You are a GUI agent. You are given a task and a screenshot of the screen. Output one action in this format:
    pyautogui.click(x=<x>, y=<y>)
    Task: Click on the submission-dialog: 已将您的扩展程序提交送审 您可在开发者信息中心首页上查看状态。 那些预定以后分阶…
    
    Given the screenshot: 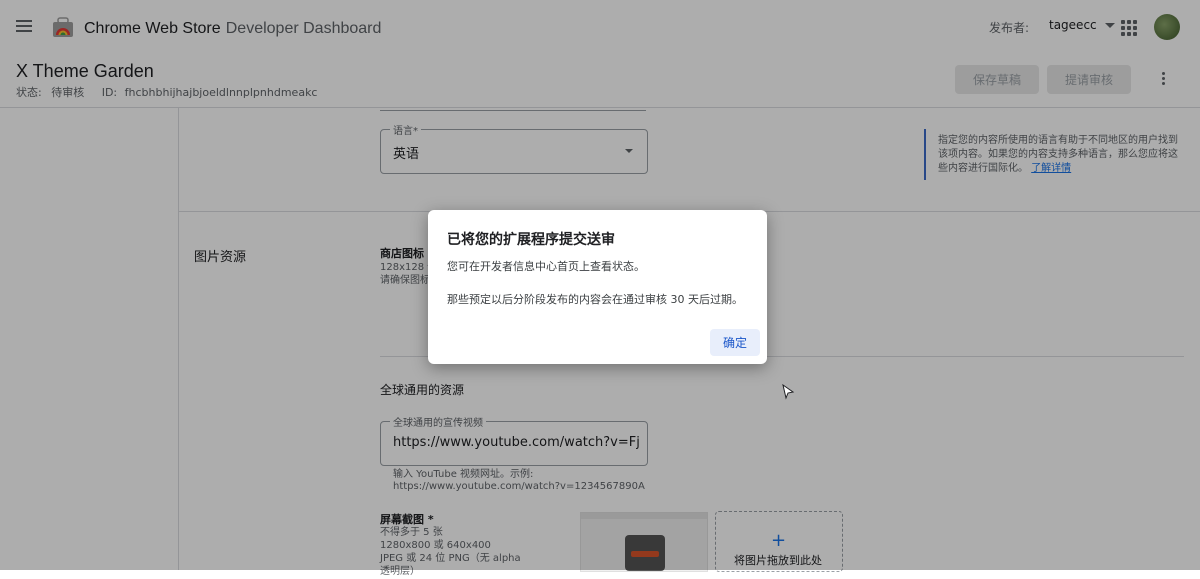 What is the action you would take?
    pyautogui.click(x=597, y=287)
    